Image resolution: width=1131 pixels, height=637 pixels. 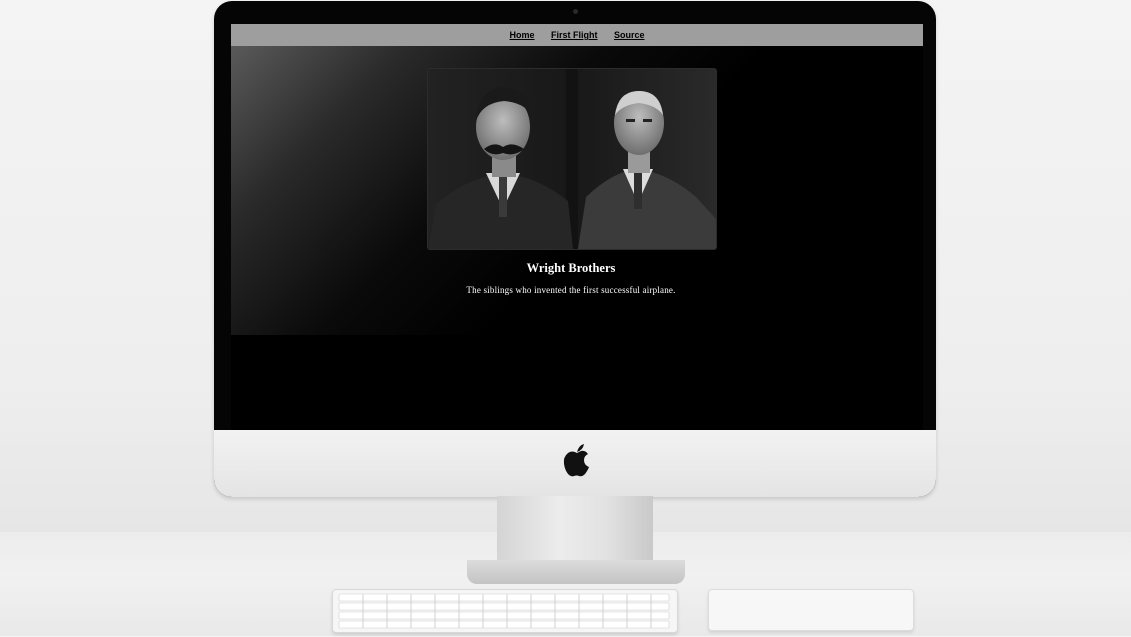 I want to click on nav-link-source: Source, so click(x=629, y=35).